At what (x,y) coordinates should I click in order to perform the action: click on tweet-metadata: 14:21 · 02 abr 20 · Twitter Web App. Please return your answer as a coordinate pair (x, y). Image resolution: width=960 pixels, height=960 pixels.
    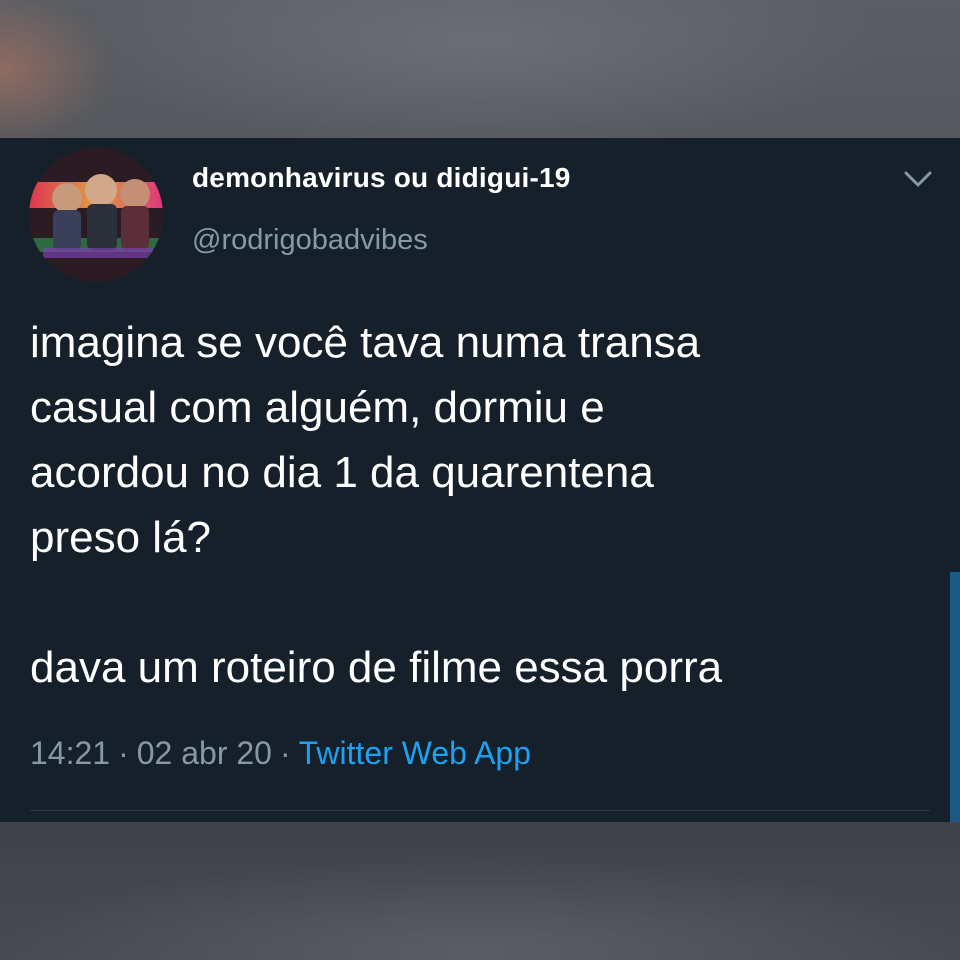
    Looking at the image, I should click on (280, 753).